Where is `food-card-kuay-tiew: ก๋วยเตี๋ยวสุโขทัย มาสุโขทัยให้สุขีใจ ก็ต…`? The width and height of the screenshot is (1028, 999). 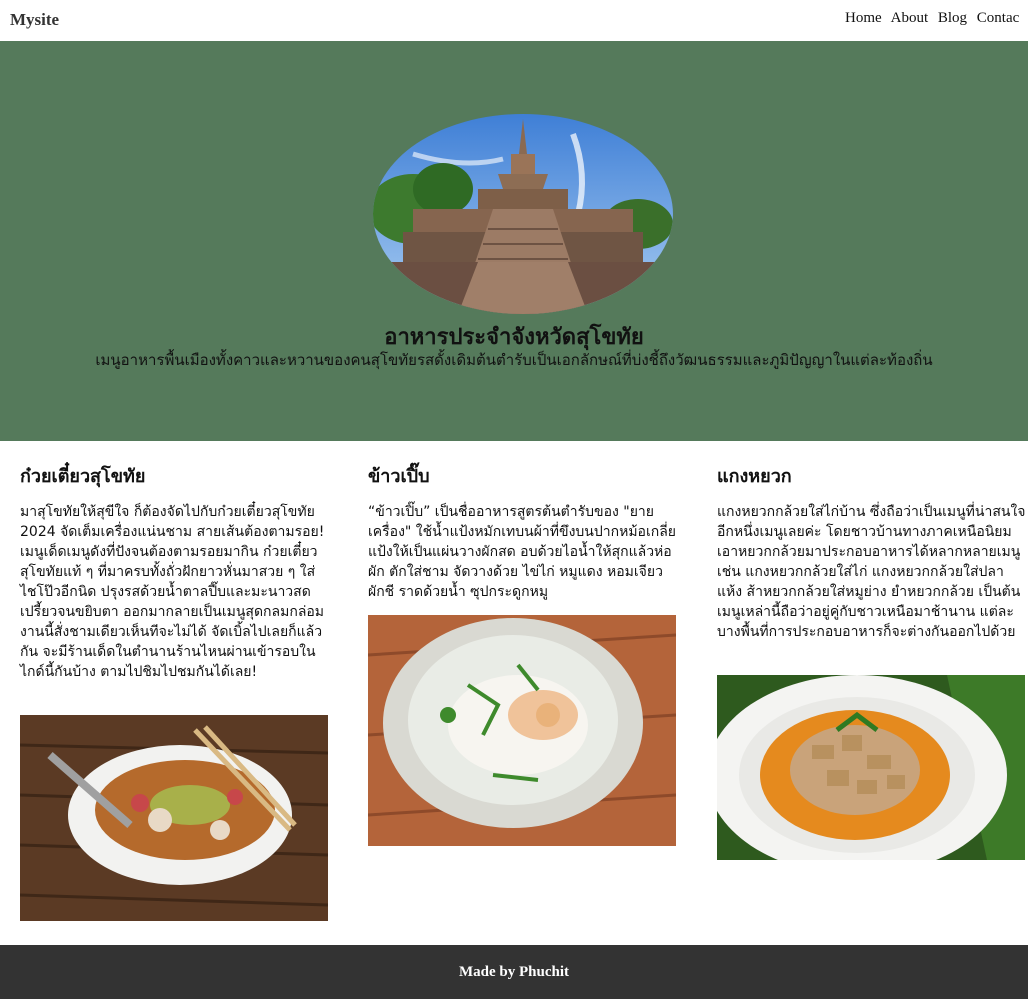 food-card-kuay-tiew: ก๋วยเตี๋ยวสุโขทัย มาสุโขทัยให้สุขีใจ ก็ต… is located at coordinates (175, 571).